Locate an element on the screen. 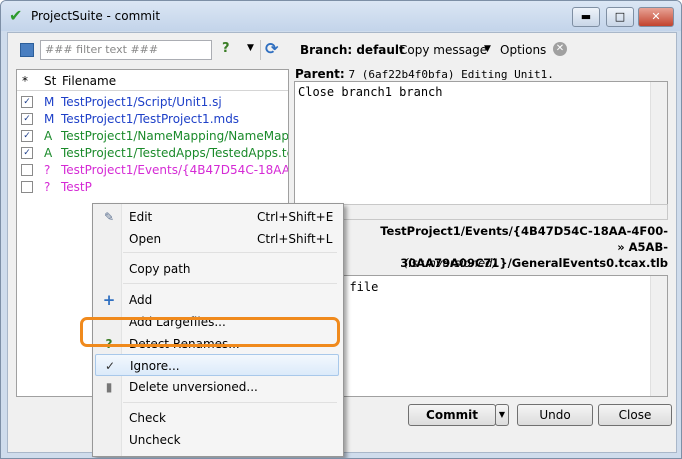 The width and height of the screenshot is (682, 459). parent-info: Parent: 7 (6af22b4f0bfa) Editing Unit1. is located at coordinates (424, 74).